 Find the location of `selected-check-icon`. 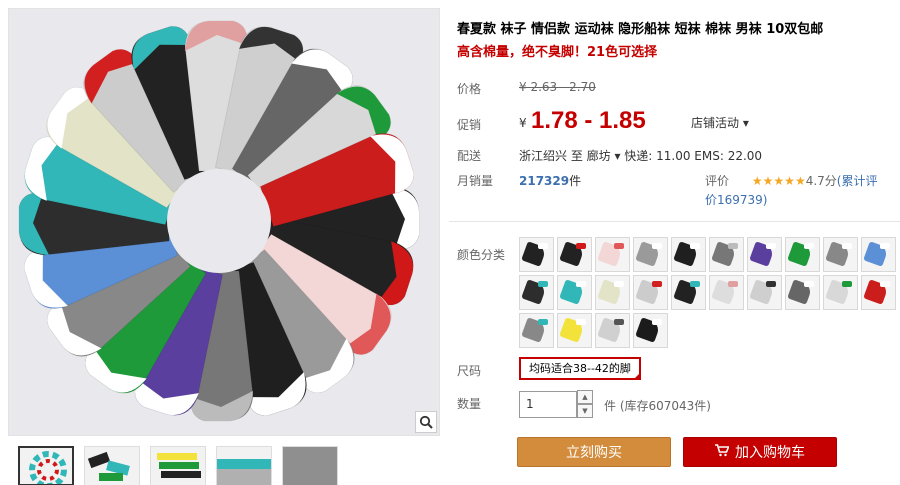

selected-check-icon is located at coordinates (636, 376).